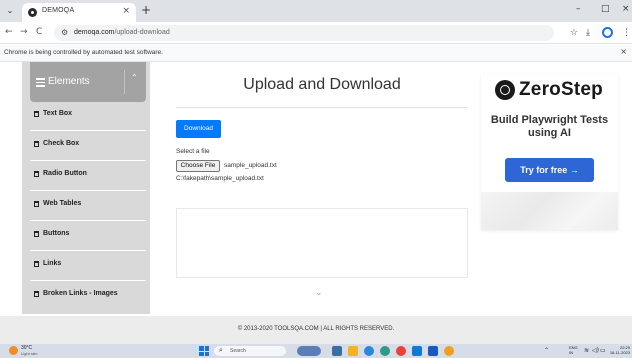  What do you see at coordinates (322, 84) in the screenshot?
I see `page-title: Upload and Download` at bounding box center [322, 84].